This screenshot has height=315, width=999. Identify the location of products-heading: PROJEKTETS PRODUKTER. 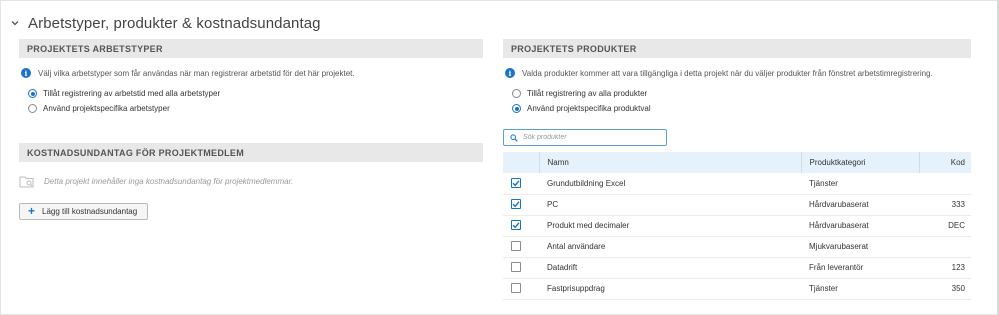
(737, 48).